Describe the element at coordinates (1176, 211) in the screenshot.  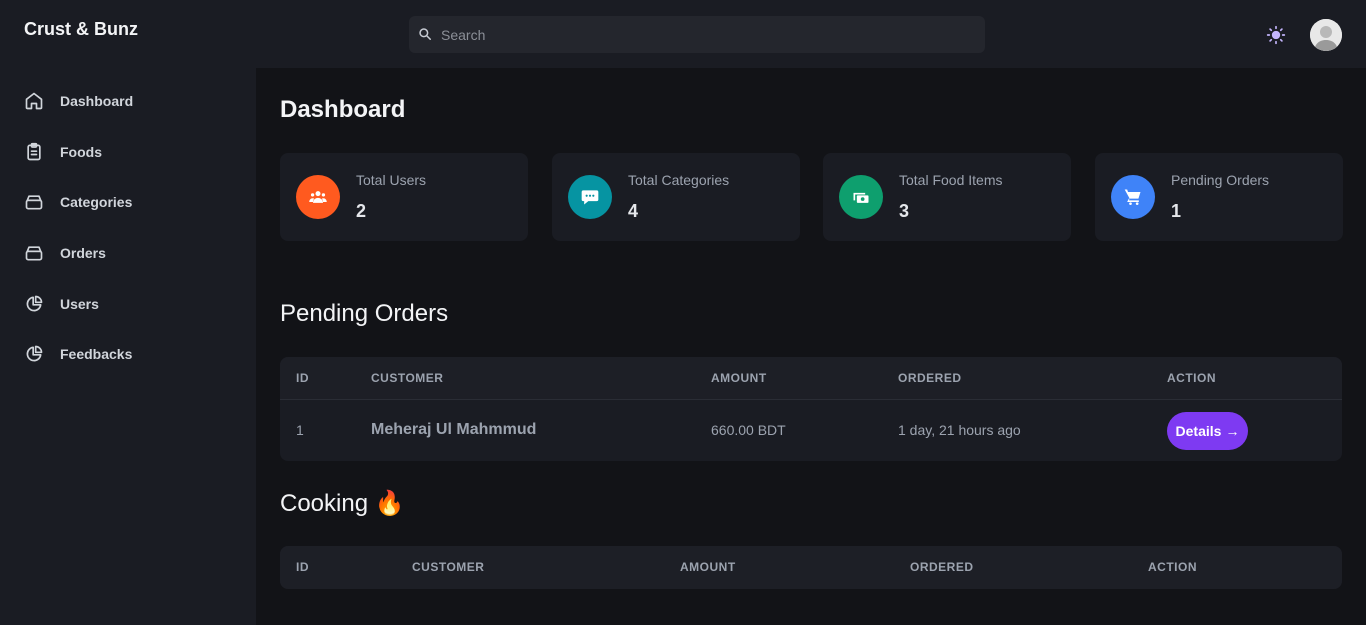
I see `stat-value: 1` at that location.